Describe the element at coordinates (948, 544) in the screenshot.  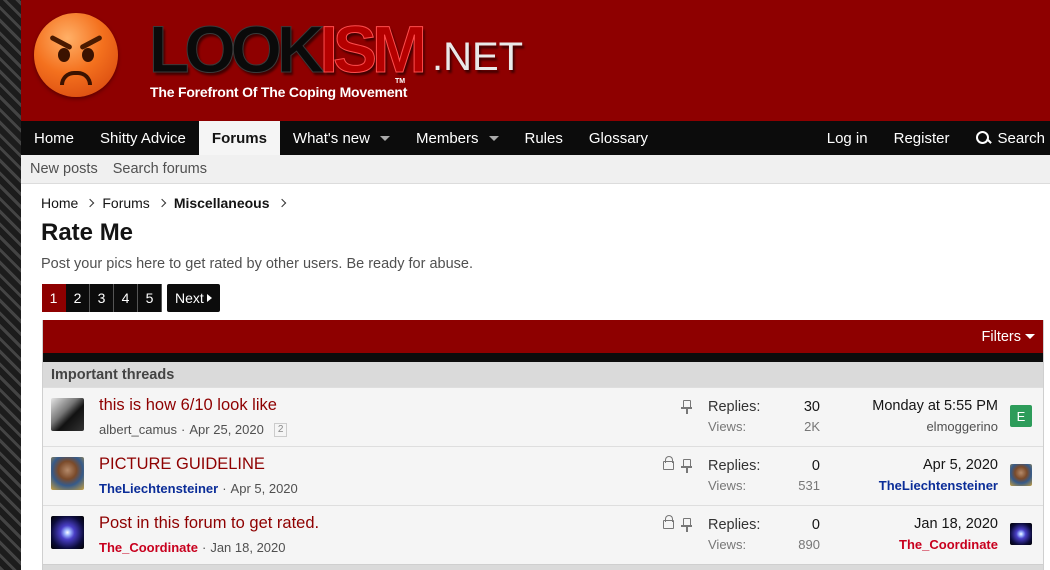
I see `last-post-user: The_Coordinate` at that location.